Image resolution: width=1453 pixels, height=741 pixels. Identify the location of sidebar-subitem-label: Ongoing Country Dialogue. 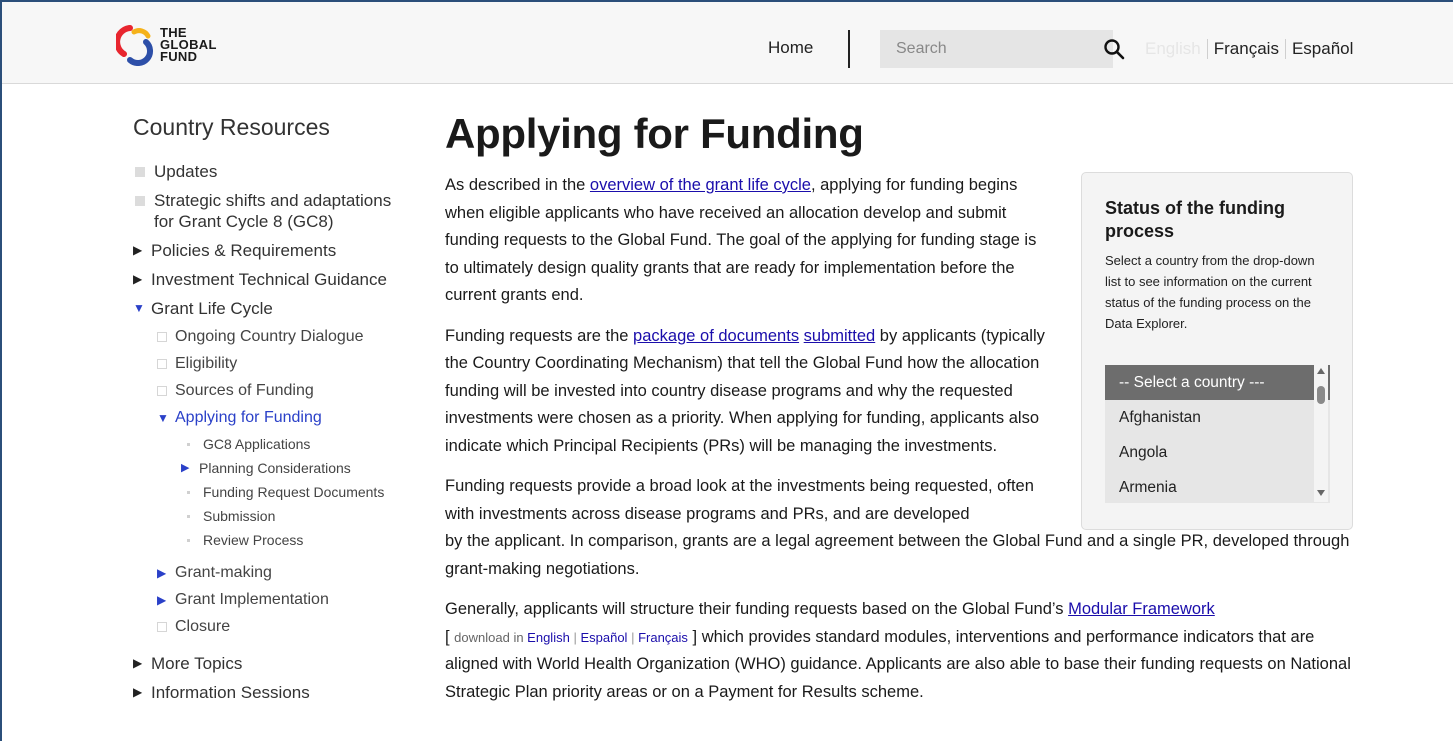
(269, 337).